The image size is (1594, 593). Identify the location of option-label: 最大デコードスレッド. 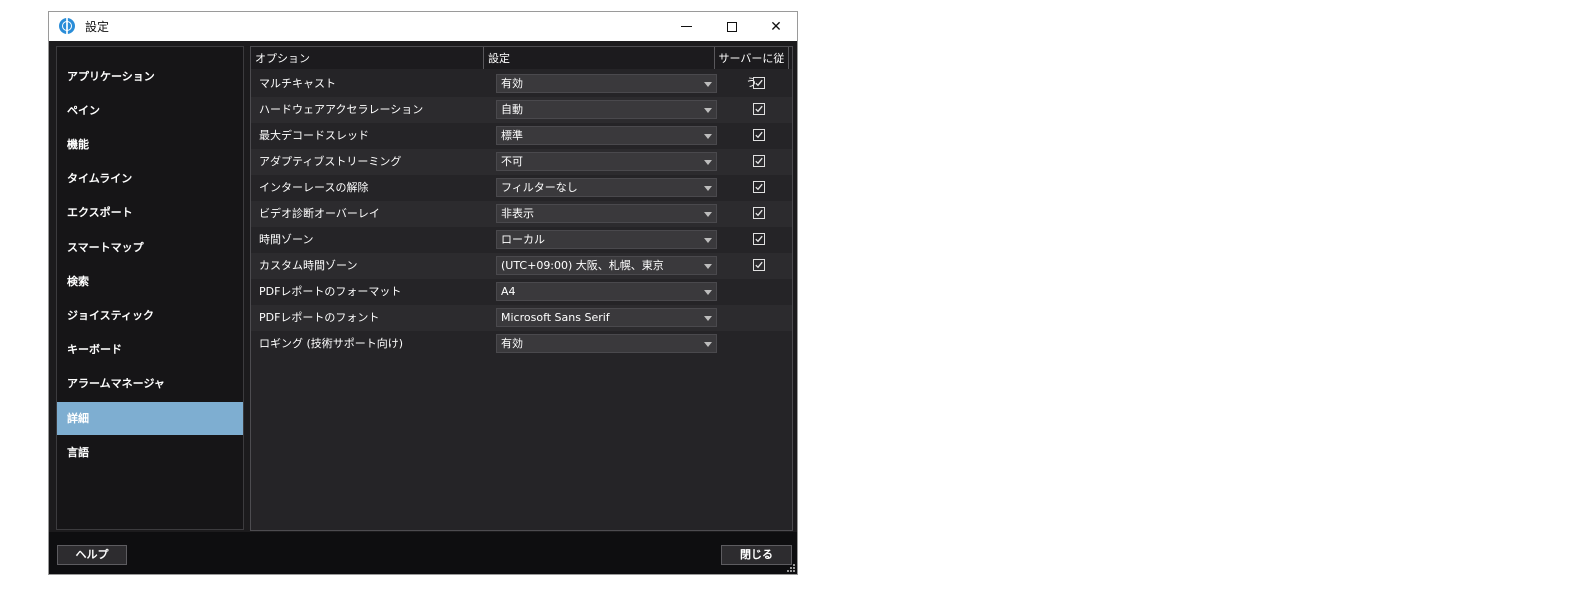
(314, 135).